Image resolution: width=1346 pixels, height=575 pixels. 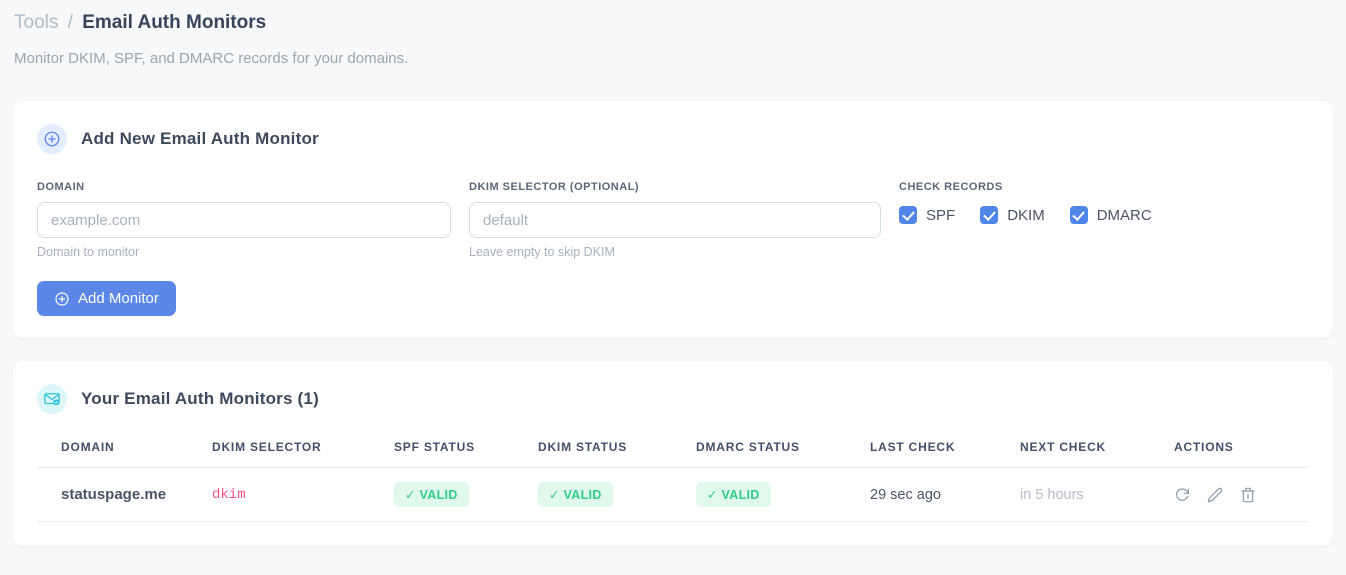 I want to click on refresh-icon, so click(x=1182, y=495).